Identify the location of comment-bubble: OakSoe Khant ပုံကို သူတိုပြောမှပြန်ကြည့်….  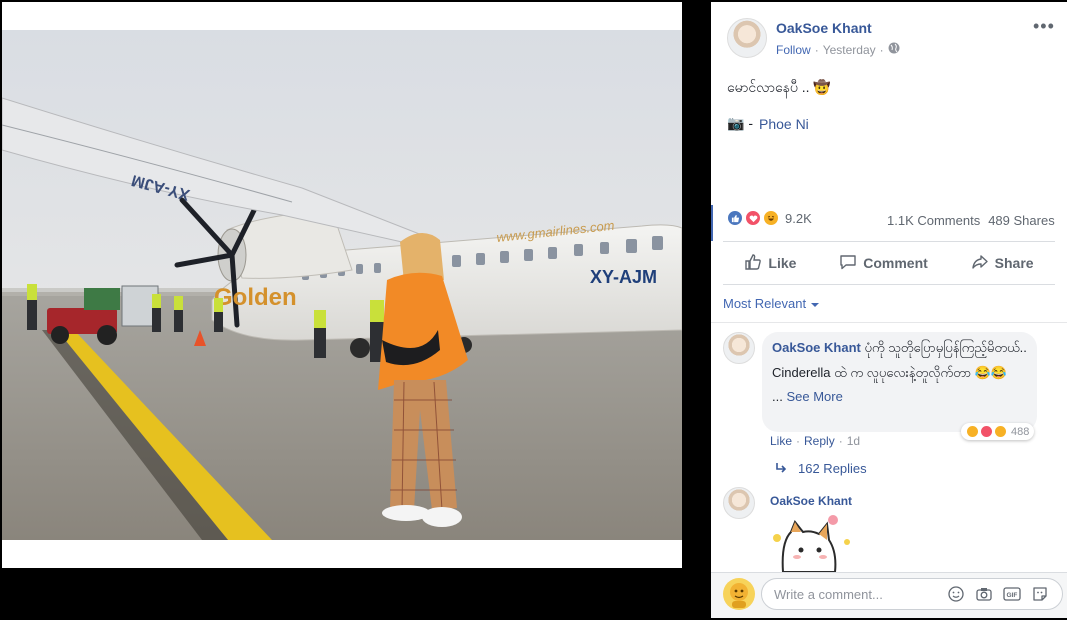
(899, 382).